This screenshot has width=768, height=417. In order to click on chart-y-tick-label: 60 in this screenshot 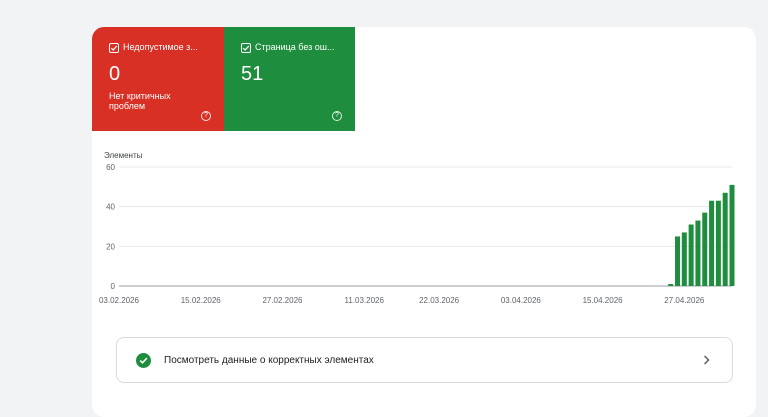, I will do `click(110, 167)`.